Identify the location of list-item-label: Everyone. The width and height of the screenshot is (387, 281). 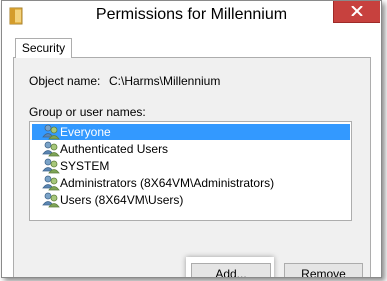
(85, 132).